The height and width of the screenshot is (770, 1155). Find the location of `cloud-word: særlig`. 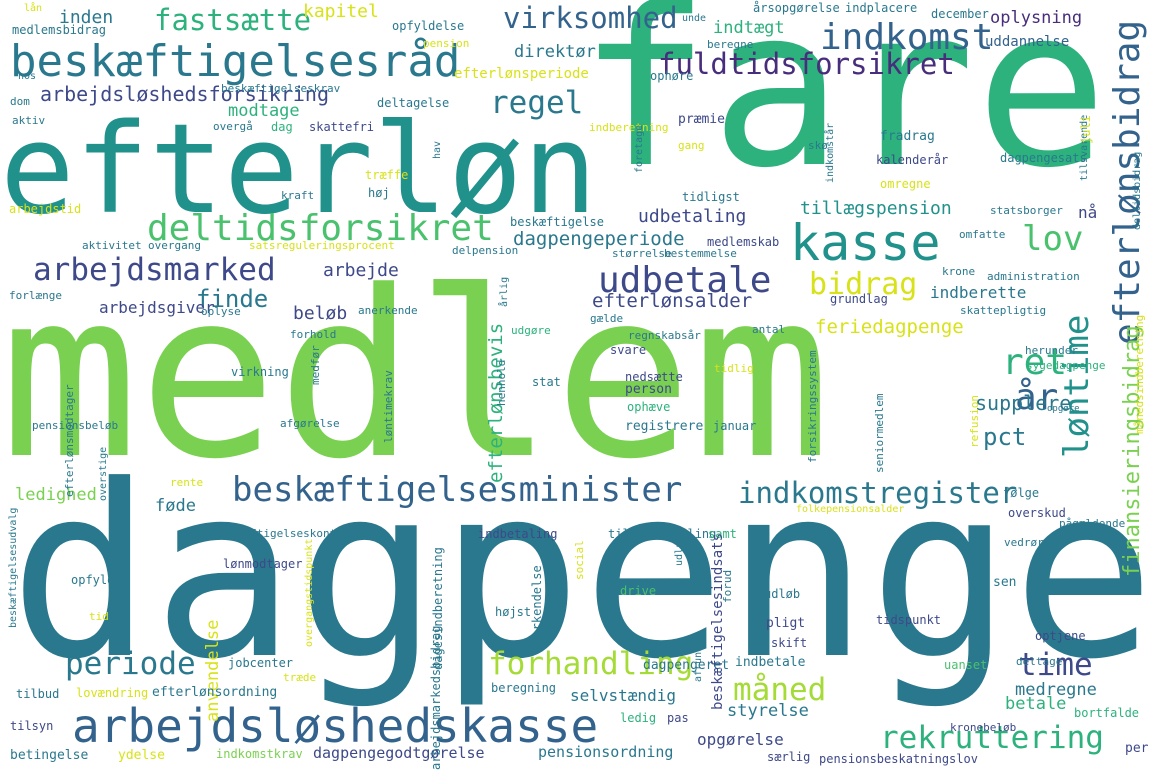

cloud-word: særlig is located at coordinates (789, 757).